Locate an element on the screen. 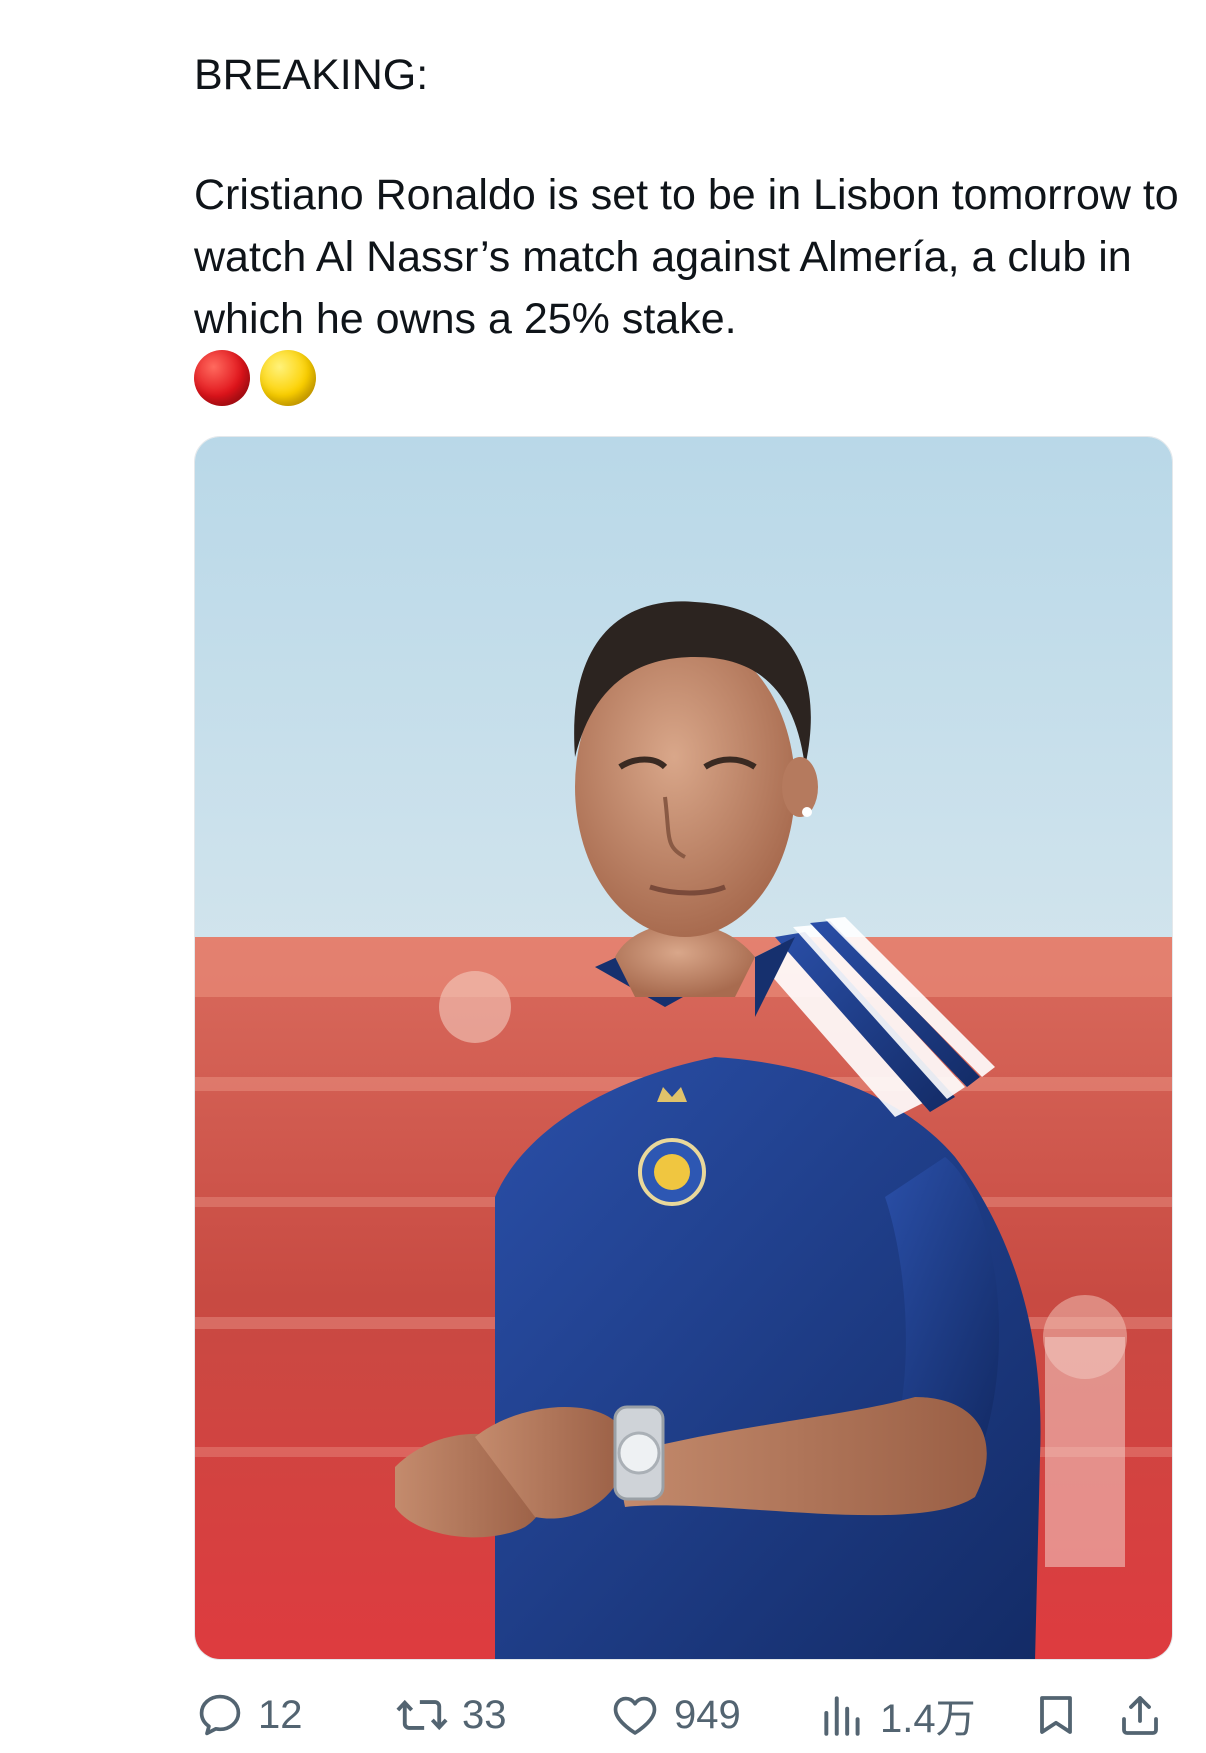  heart-icon is located at coordinates (635, 1715).